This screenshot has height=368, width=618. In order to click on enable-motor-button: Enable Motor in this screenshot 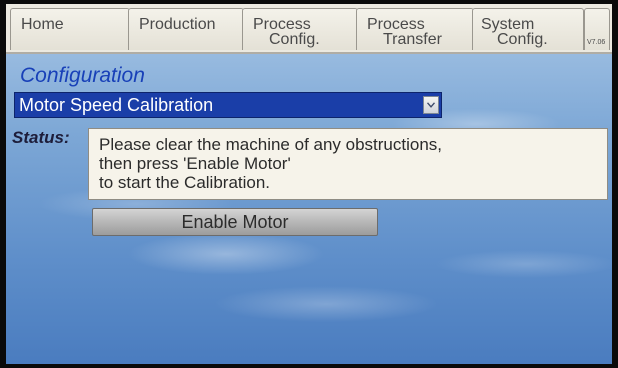, I will do `click(235, 222)`.